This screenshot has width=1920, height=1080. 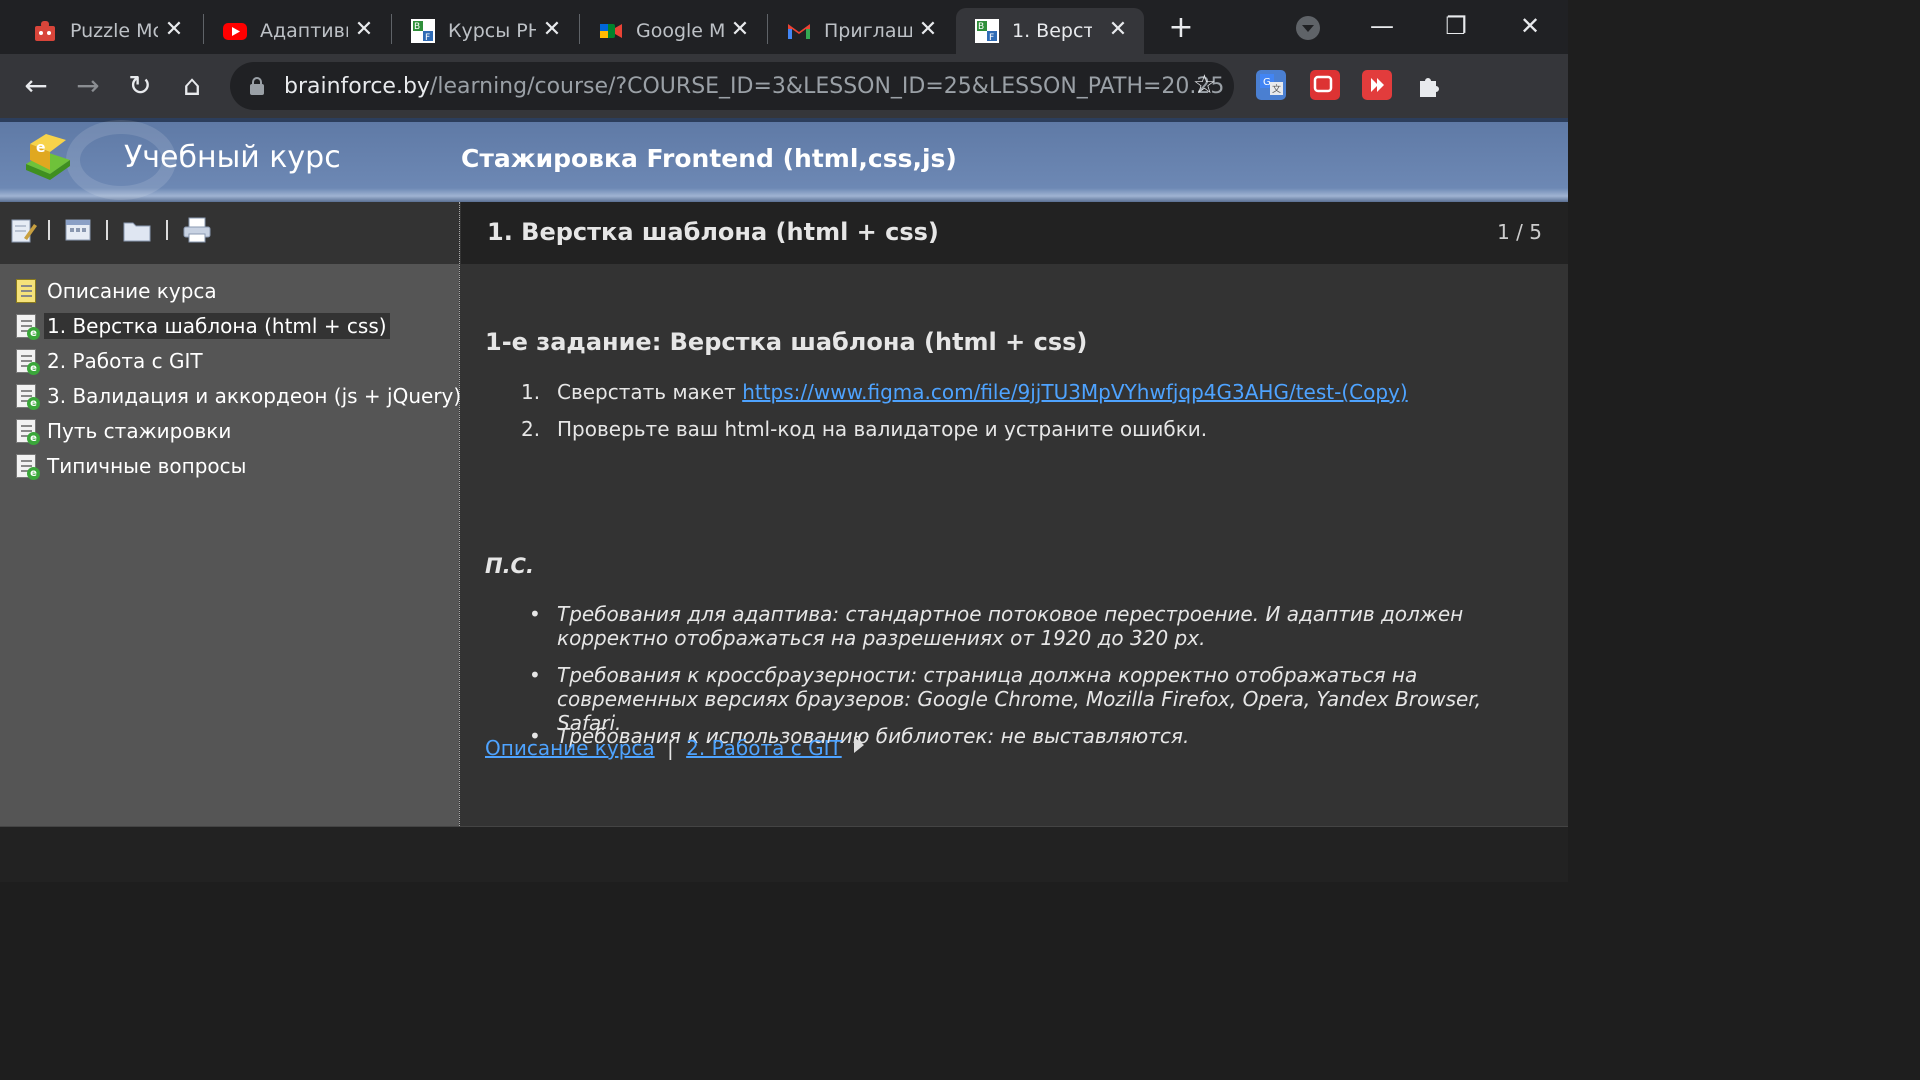 I want to click on prev-lesson-link: Описание курса, so click(x=570, y=748).